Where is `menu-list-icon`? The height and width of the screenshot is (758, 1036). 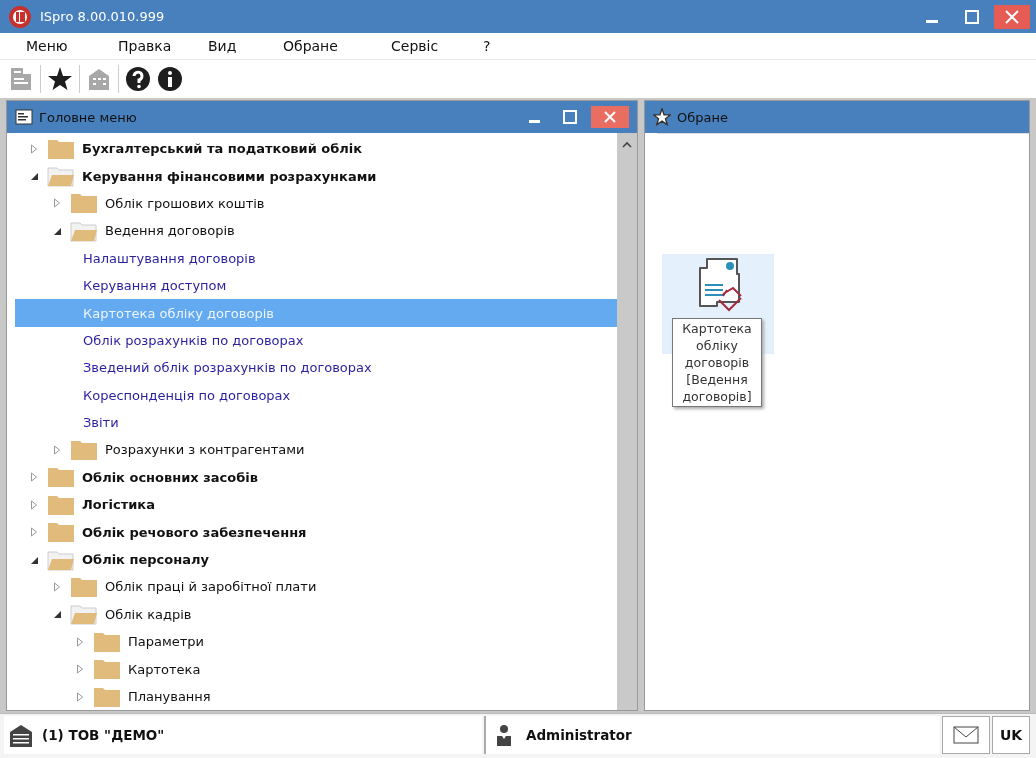
menu-list-icon is located at coordinates (24, 117).